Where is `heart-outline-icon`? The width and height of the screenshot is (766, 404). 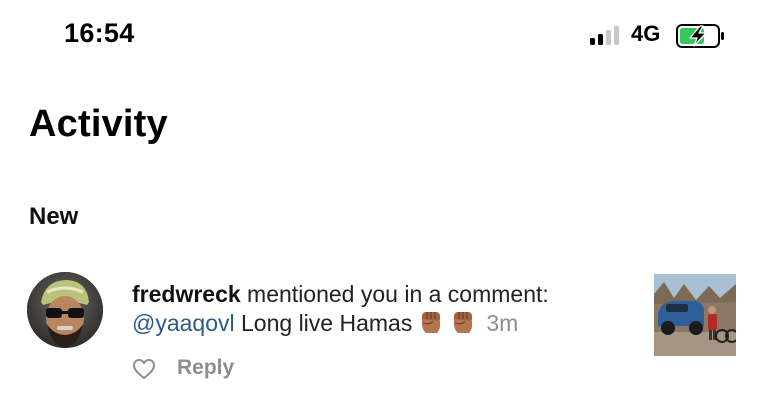 heart-outline-icon is located at coordinates (144, 369).